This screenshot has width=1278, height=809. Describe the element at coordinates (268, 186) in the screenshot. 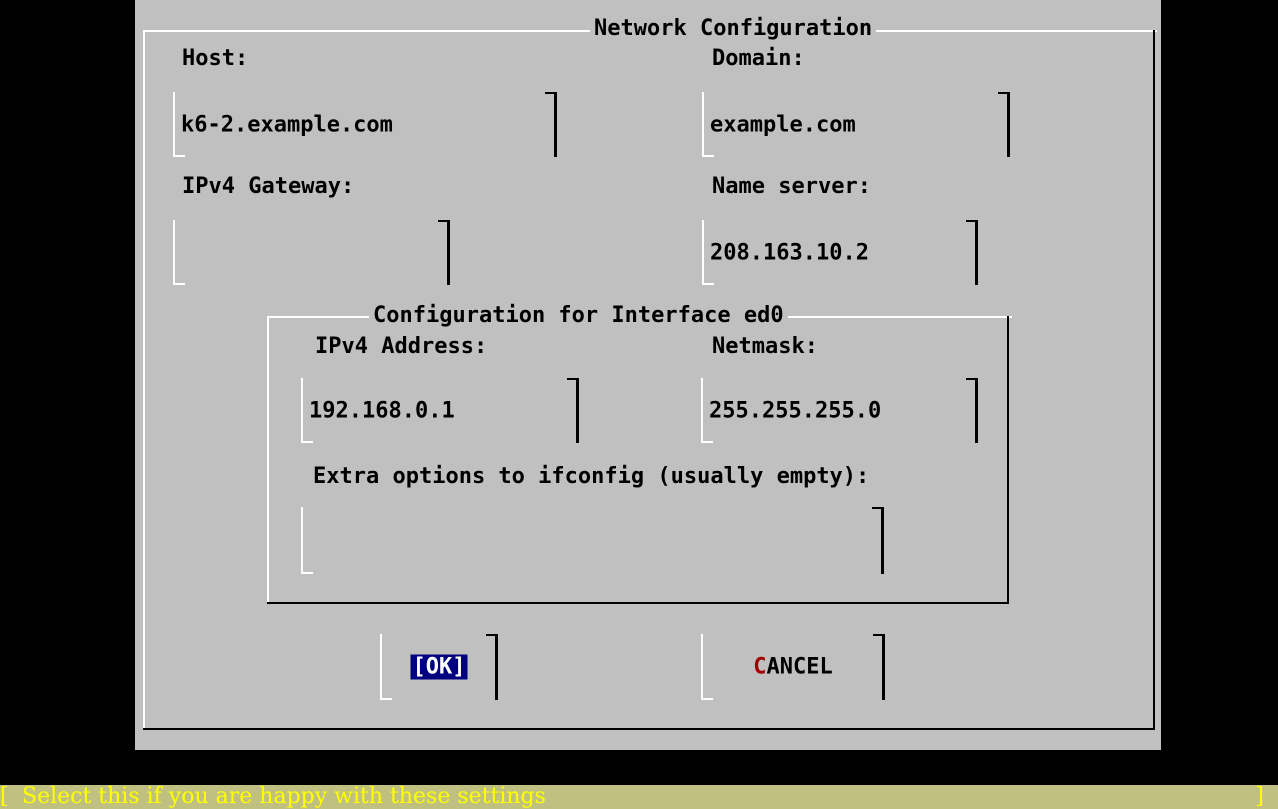

I see `gateway-label: IPv4 Gateway:` at that location.